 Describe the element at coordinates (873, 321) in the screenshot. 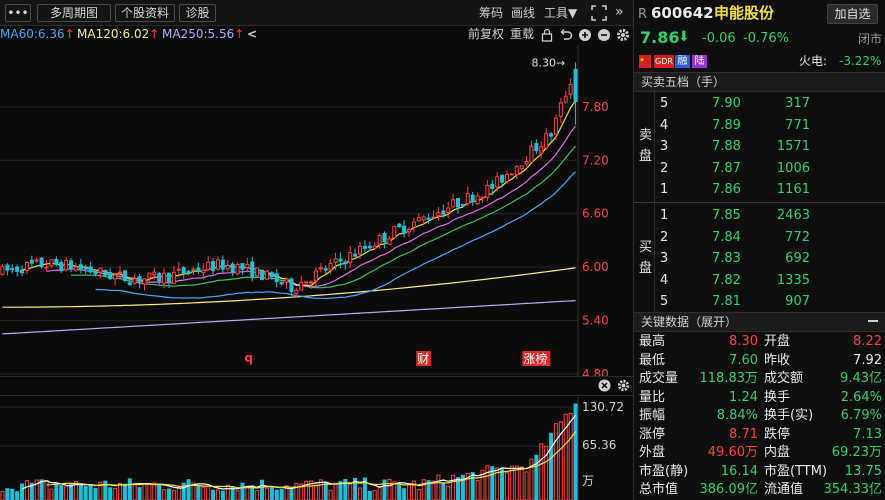

I see `collapse-icon` at that location.